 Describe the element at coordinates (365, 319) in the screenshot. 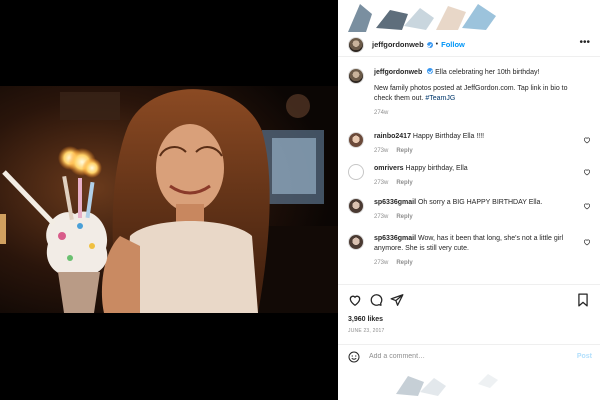

I see `likes-count: 3,960 likes` at that location.